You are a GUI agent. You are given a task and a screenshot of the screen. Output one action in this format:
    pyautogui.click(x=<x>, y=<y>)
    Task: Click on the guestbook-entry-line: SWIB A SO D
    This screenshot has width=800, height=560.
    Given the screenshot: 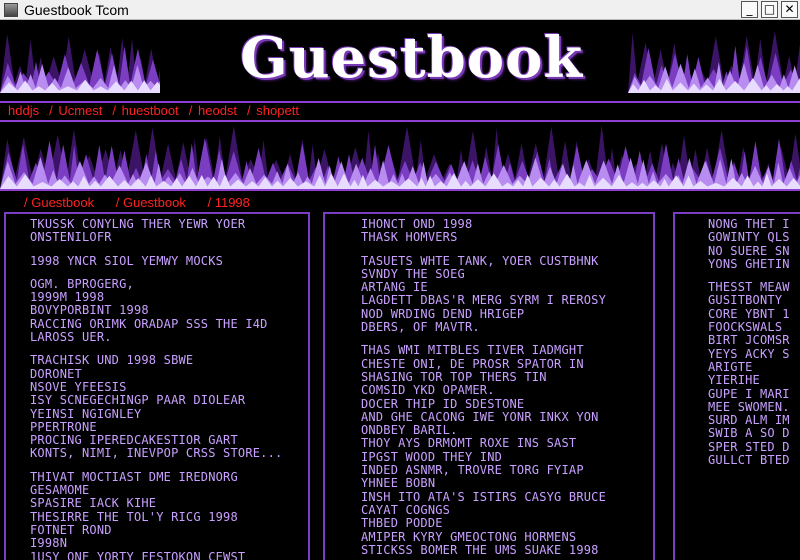 What is the action you would take?
    pyautogui.click(x=749, y=433)
    